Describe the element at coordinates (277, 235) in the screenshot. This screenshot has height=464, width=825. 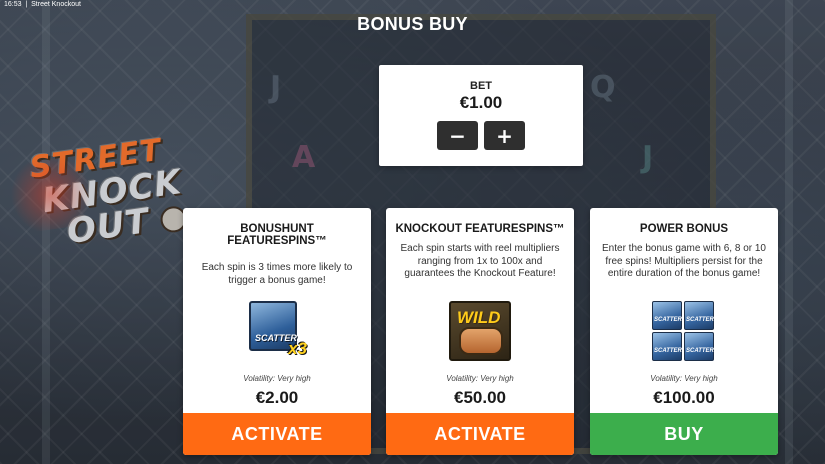
I see `card-title: BONUSHUNT FEATURESPINS™` at that location.